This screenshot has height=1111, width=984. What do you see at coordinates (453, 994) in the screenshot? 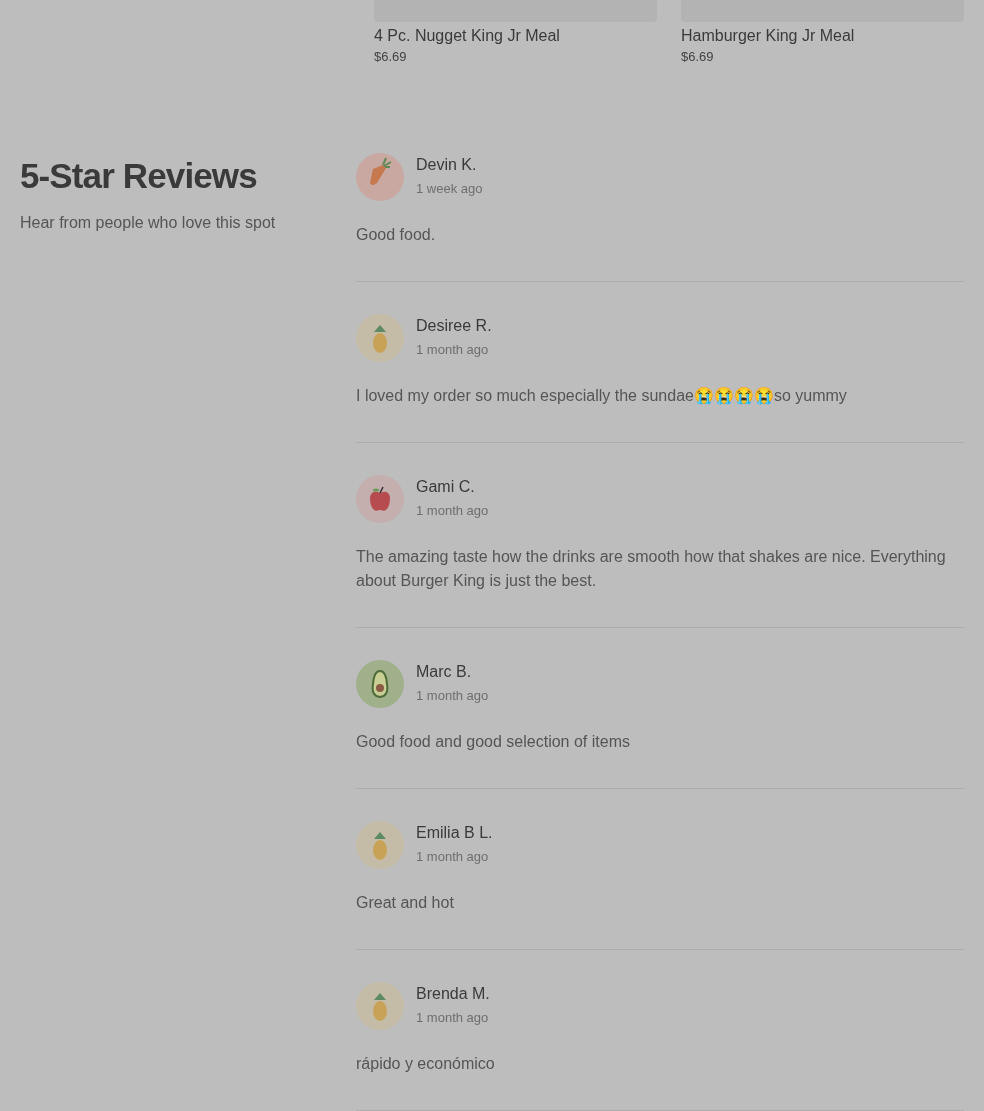
I see `reviewer-name: Brenda M.` at bounding box center [453, 994].